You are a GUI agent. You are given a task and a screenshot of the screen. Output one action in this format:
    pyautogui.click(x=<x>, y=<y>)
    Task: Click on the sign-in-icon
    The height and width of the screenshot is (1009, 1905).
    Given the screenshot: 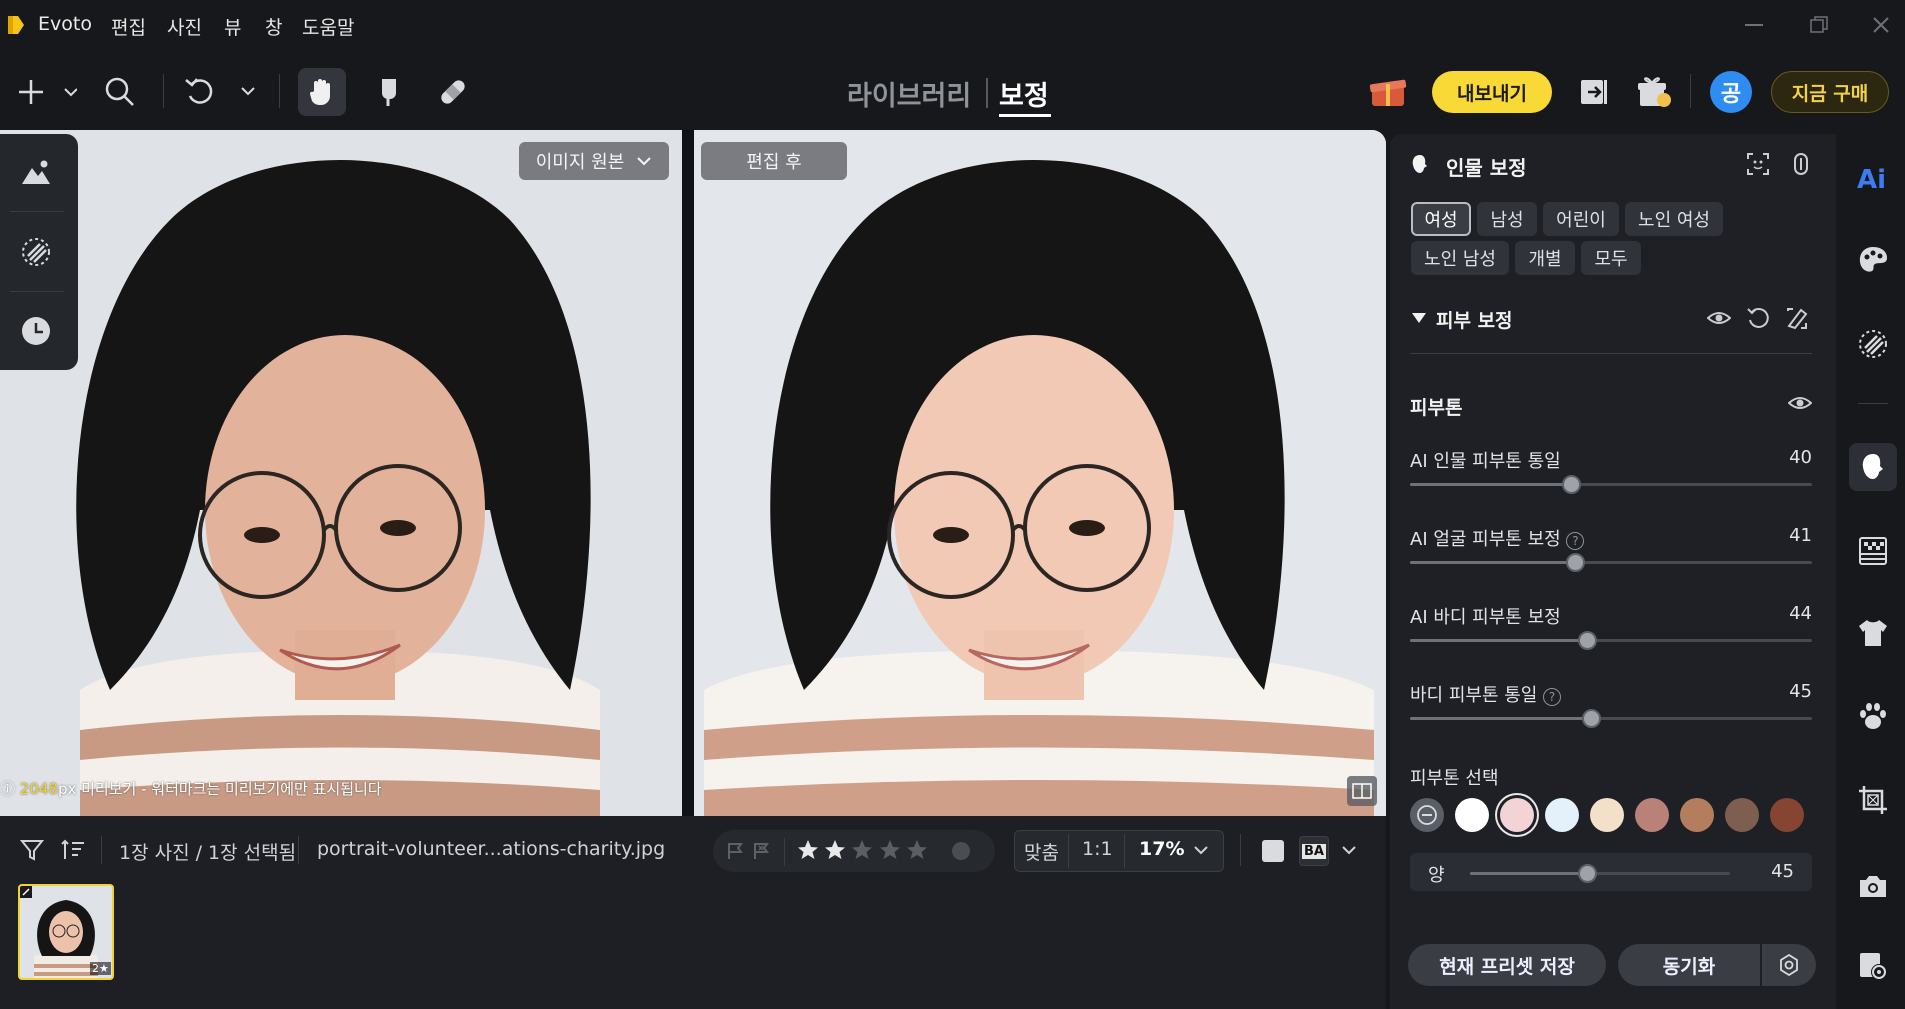 What is the action you would take?
    pyautogui.click(x=1594, y=92)
    